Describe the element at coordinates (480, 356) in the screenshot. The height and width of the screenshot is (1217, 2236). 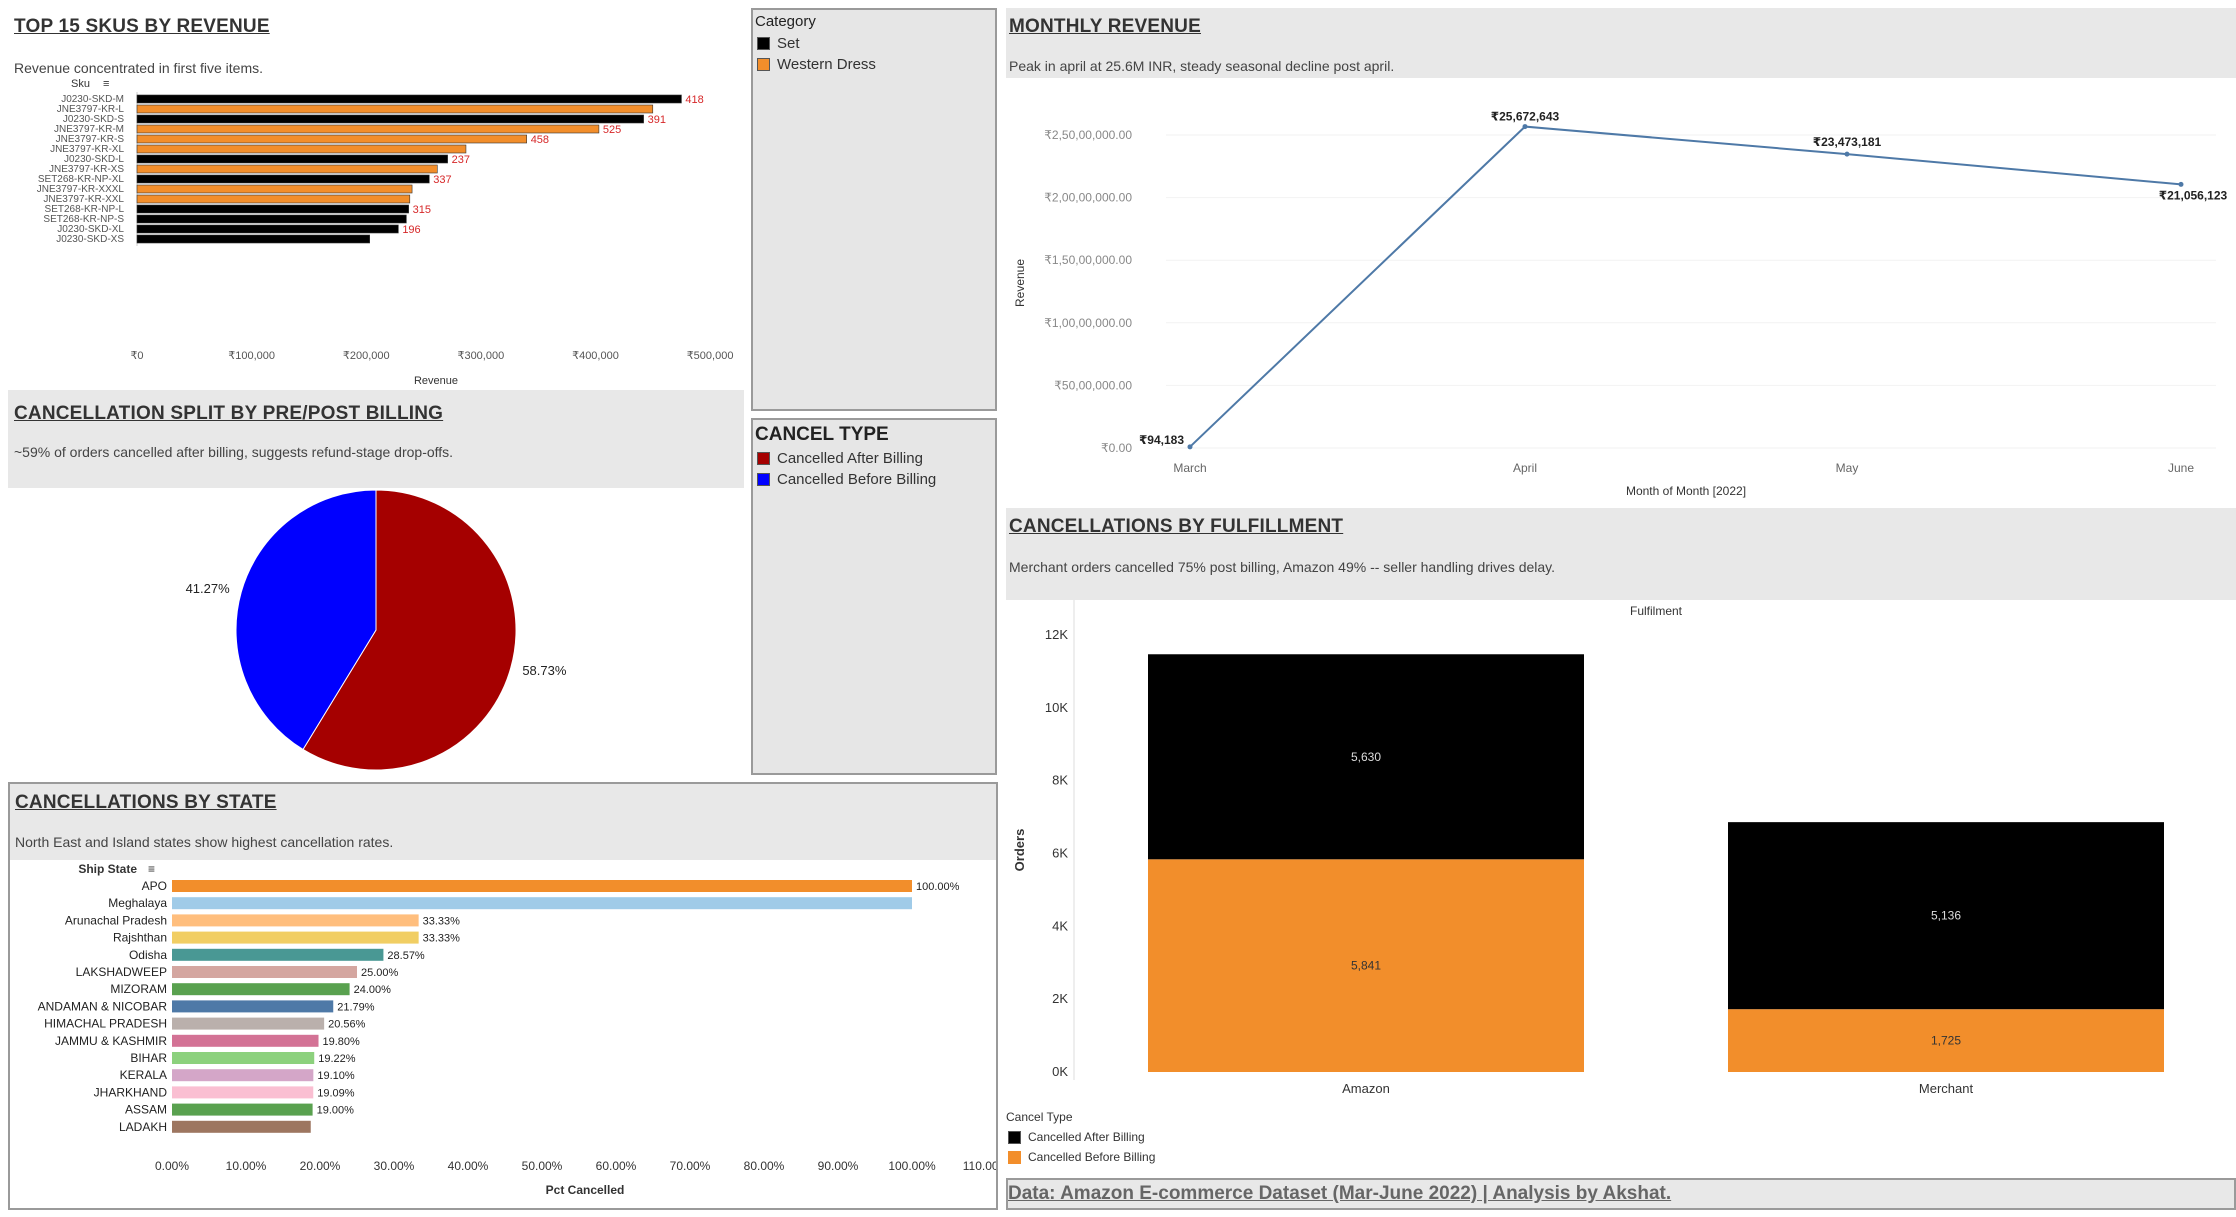
I see `sku-tick-3: ₹300,000` at that location.